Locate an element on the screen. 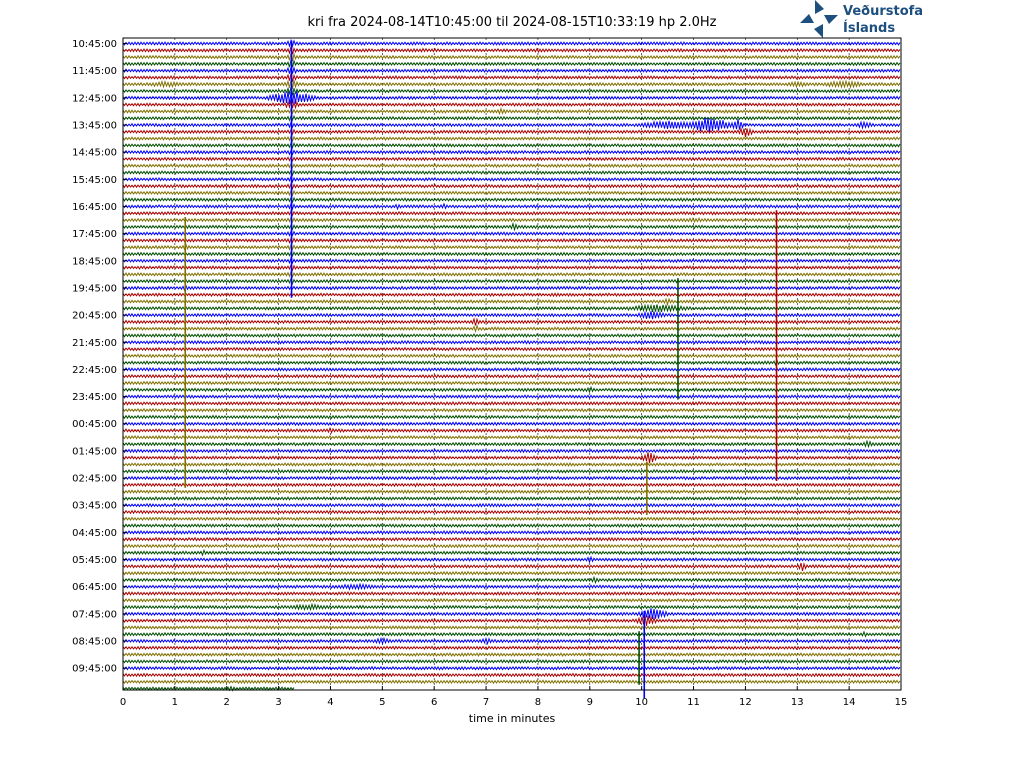 This screenshot has width=1024, height=772. x-tick-label: 10 is located at coordinates (641, 702).